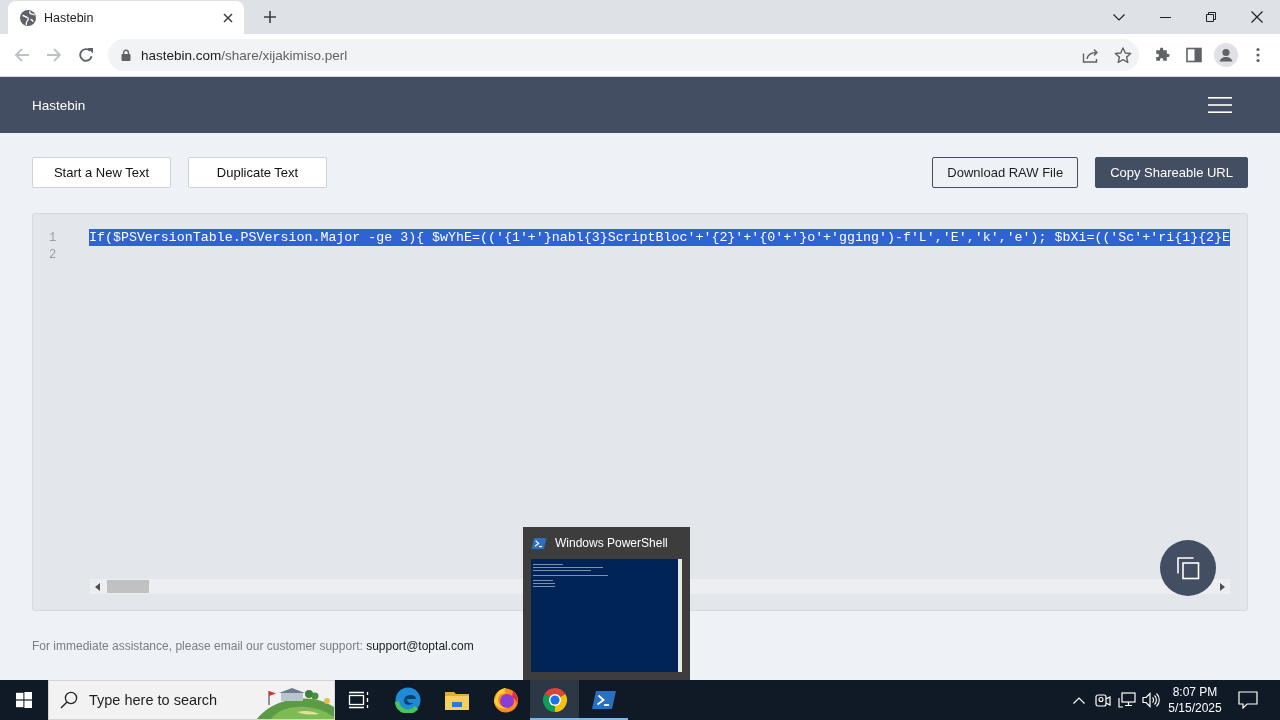 This screenshot has height=720, width=1280. Describe the element at coordinates (24, 700) in the screenshot. I see `four-panes-icon` at that location.